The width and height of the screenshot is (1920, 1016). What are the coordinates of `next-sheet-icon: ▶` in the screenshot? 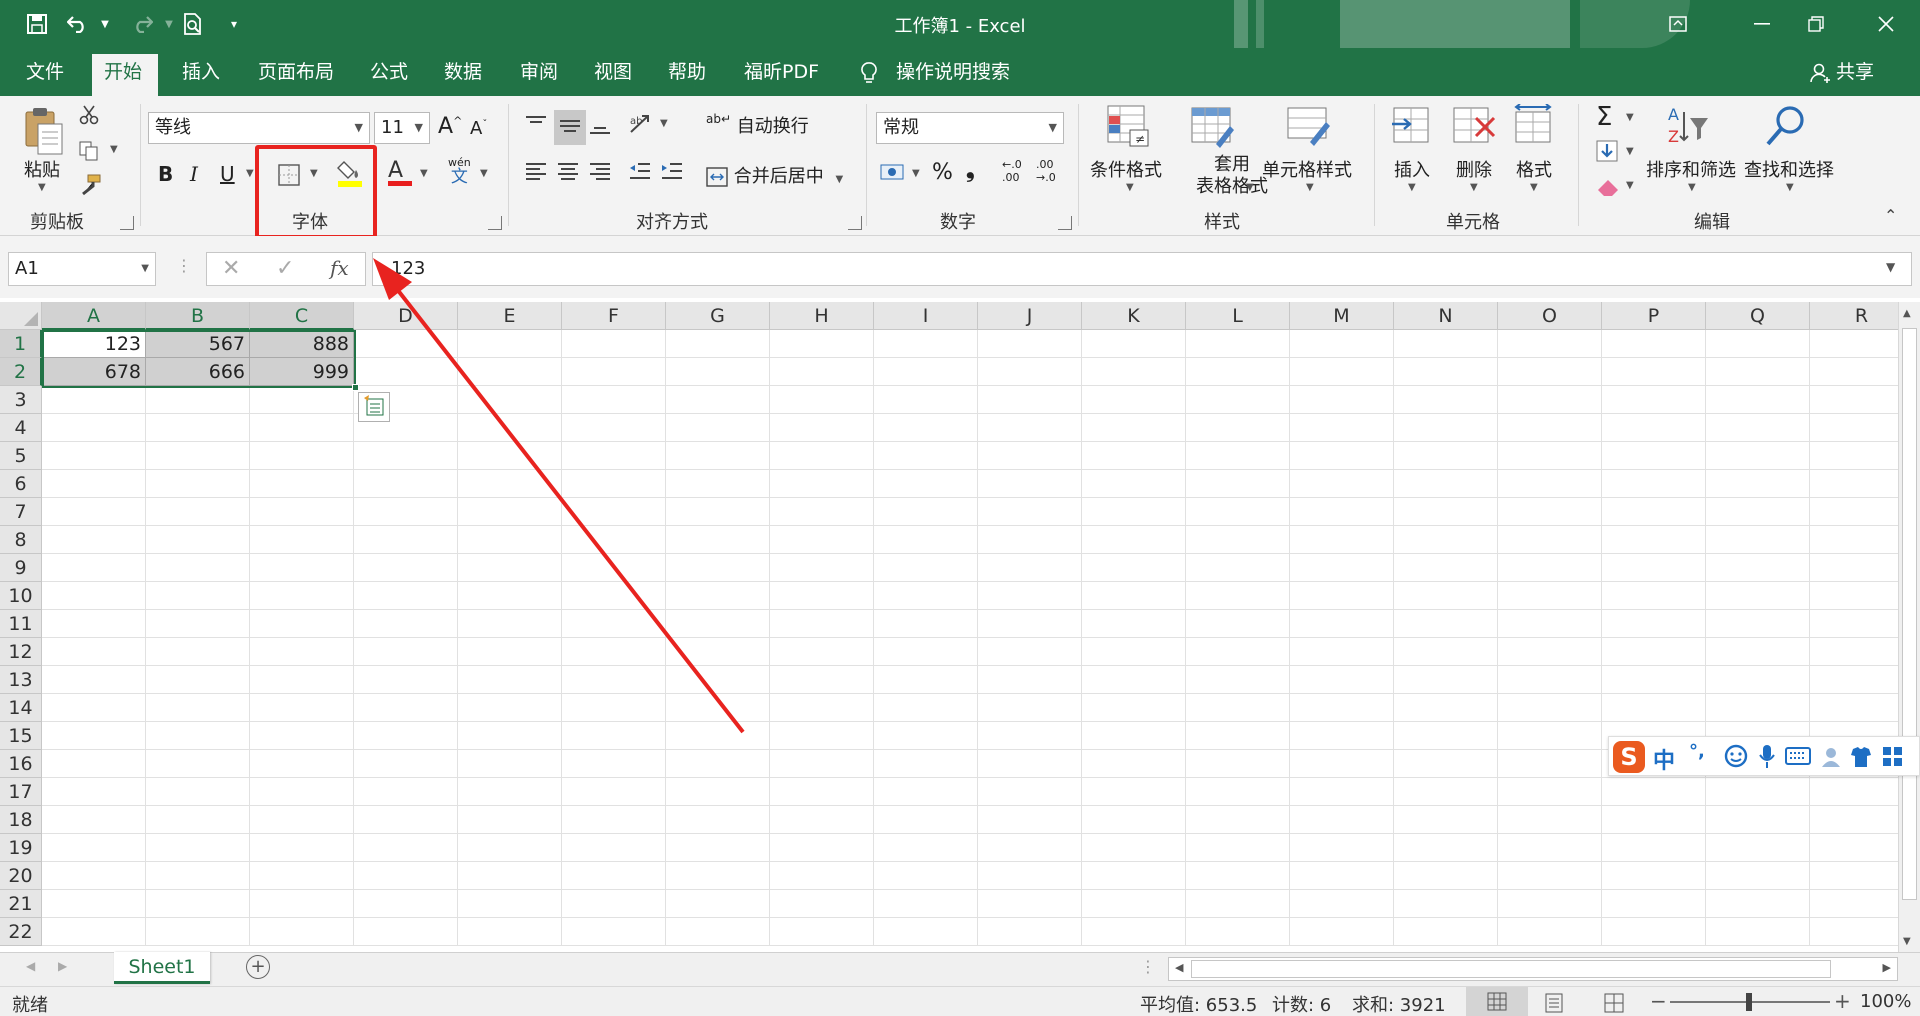 It's located at (62, 966).